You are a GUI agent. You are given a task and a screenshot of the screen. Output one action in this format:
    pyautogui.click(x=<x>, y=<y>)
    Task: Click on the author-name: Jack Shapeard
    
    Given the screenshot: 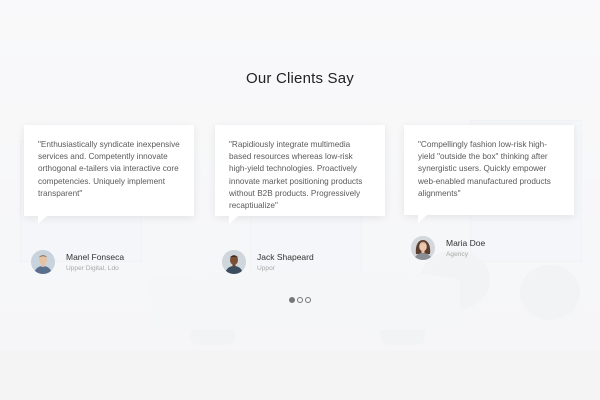 What is the action you would take?
    pyautogui.click(x=285, y=257)
    